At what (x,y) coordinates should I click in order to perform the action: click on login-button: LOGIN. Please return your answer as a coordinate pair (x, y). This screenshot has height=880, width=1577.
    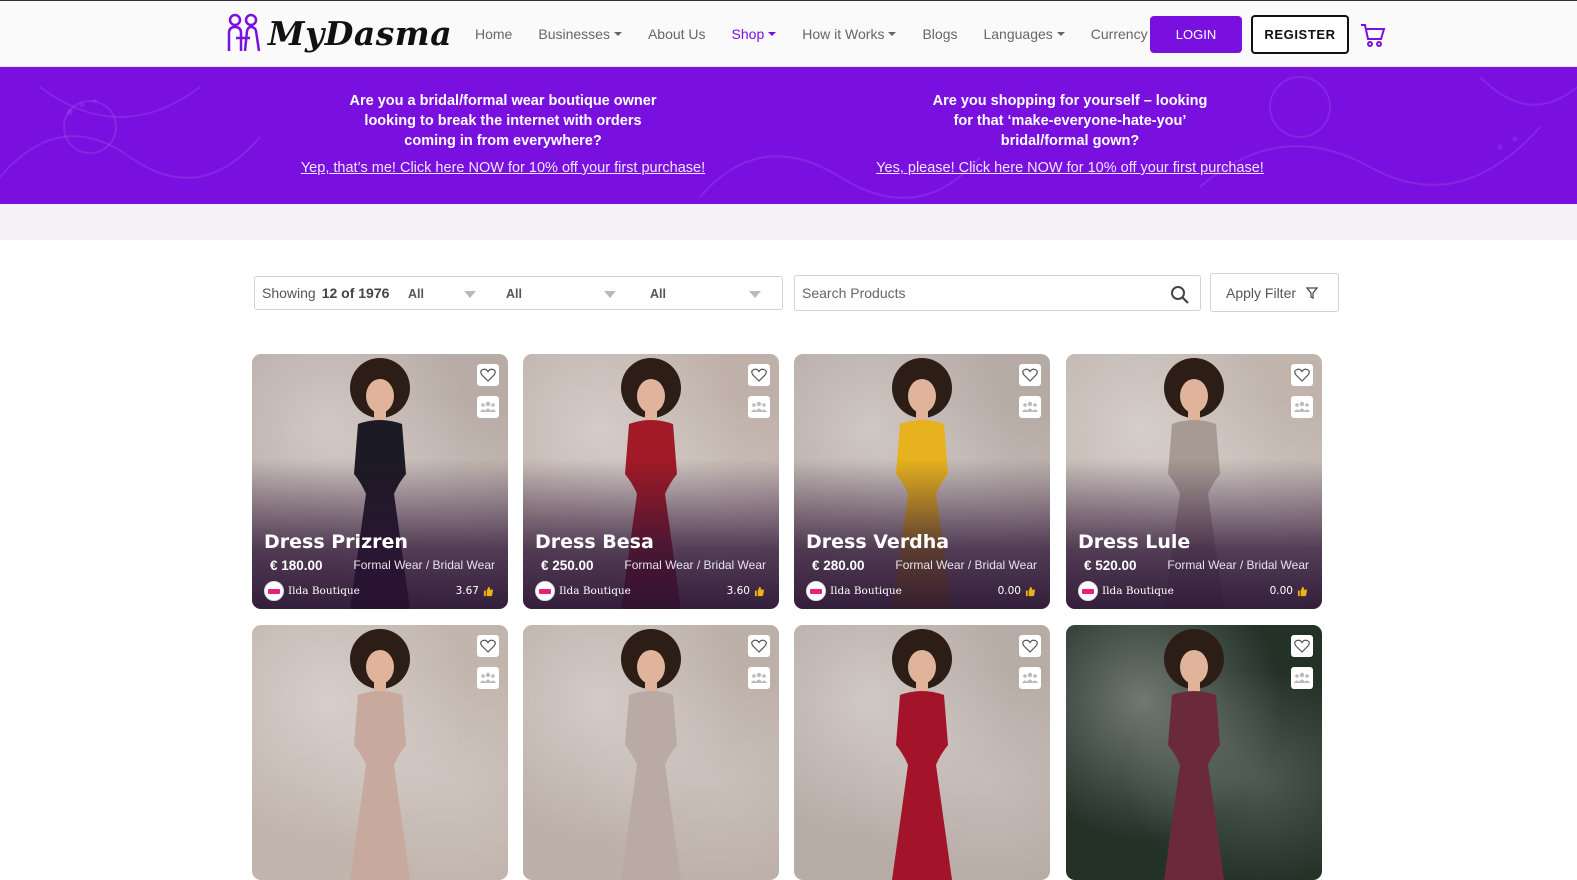
    Looking at the image, I should click on (1196, 34).